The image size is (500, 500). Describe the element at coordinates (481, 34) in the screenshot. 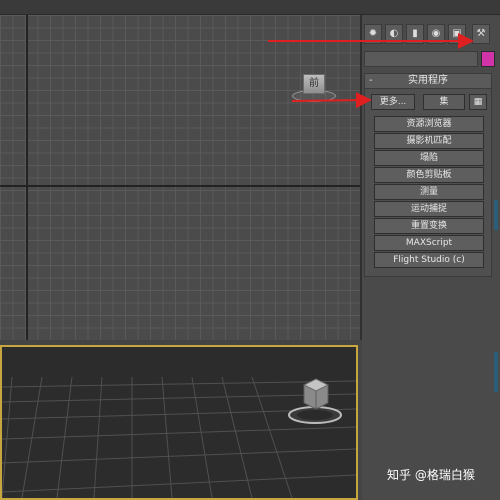

I see `utilities-hammer-icon: ⚒` at that location.